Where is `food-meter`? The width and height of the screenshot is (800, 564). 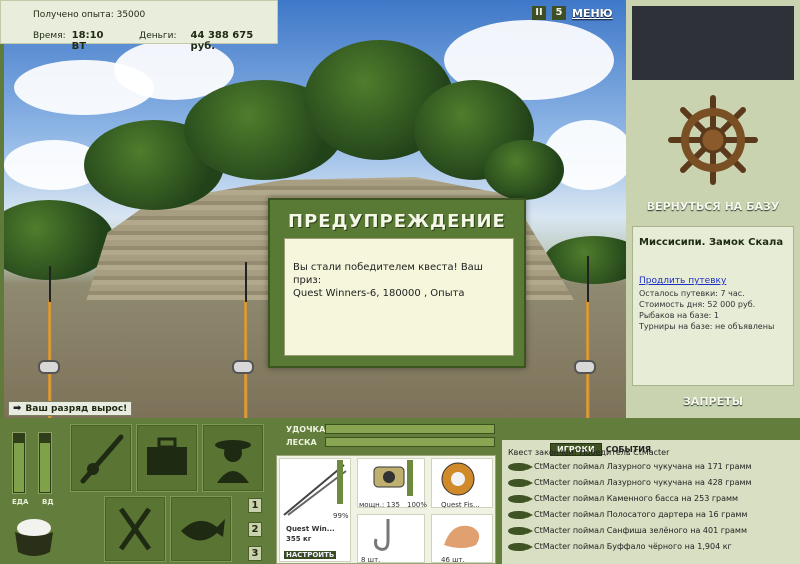 food-meter is located at coordinates (19, 463).